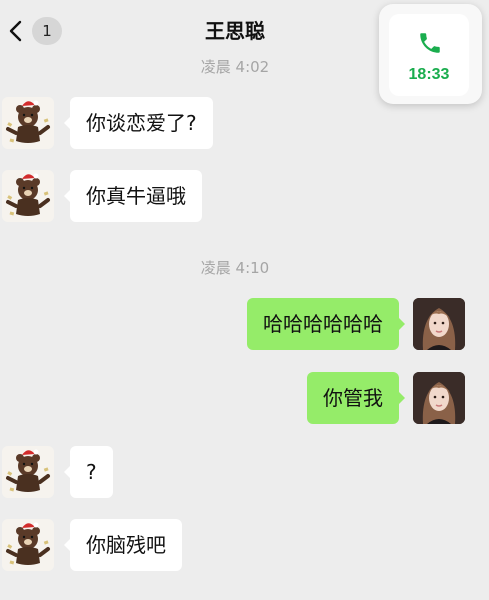 The image size is (489, 600). What do you see at coordinates (123, 545) in the screenshot?
I see `incoming-message-bubble: 你脑残吧` at bounding box center [123, 545].